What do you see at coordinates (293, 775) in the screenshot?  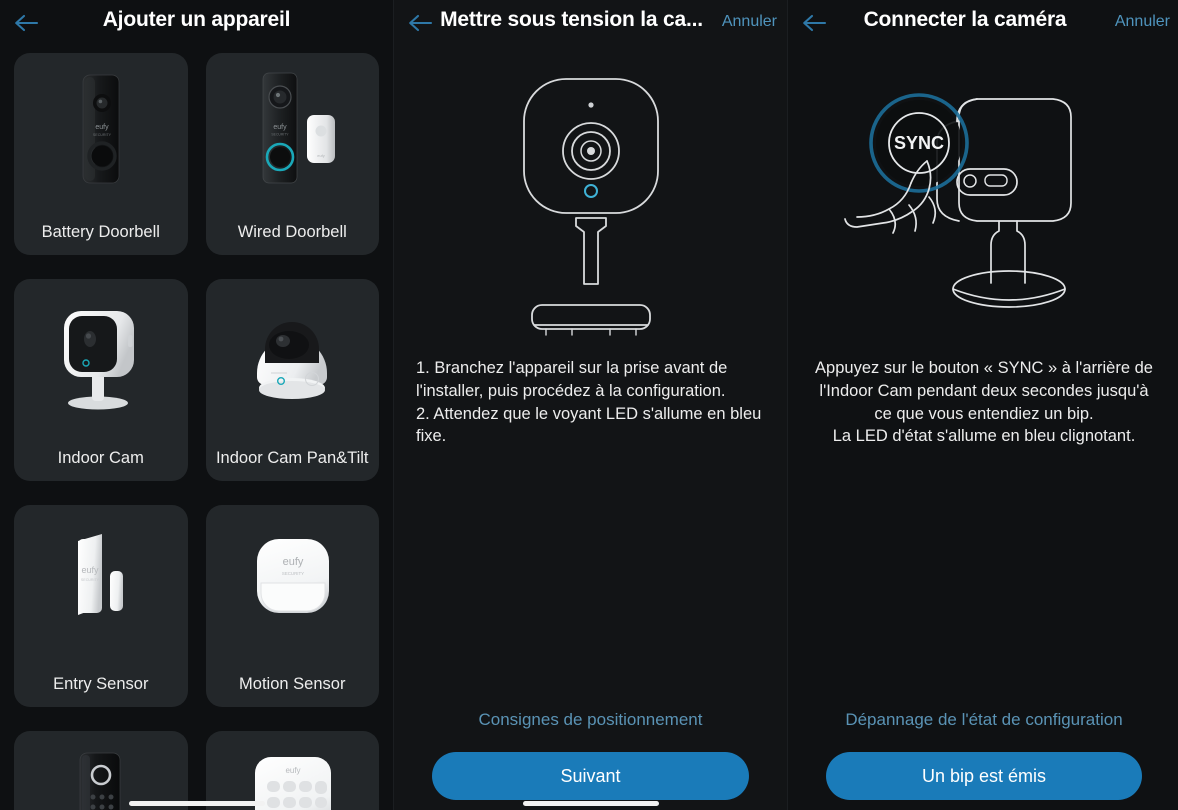 I see `keypad-icon: eufy` at bounding box center [293, 775].